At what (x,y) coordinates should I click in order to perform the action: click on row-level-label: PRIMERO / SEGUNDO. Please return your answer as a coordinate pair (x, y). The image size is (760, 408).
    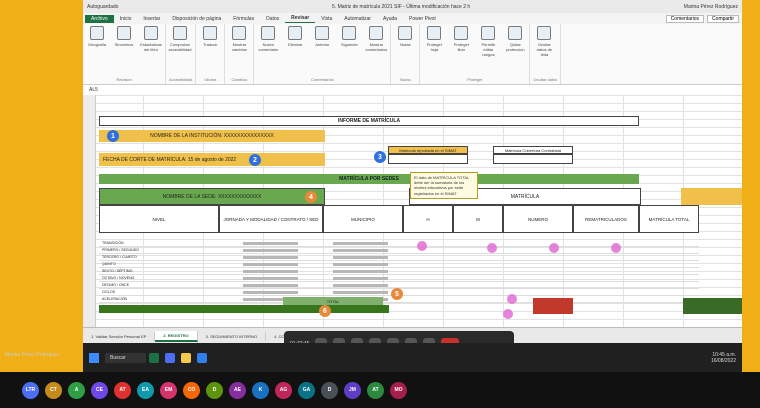
    Looking at the image, I should click on (159, 250).